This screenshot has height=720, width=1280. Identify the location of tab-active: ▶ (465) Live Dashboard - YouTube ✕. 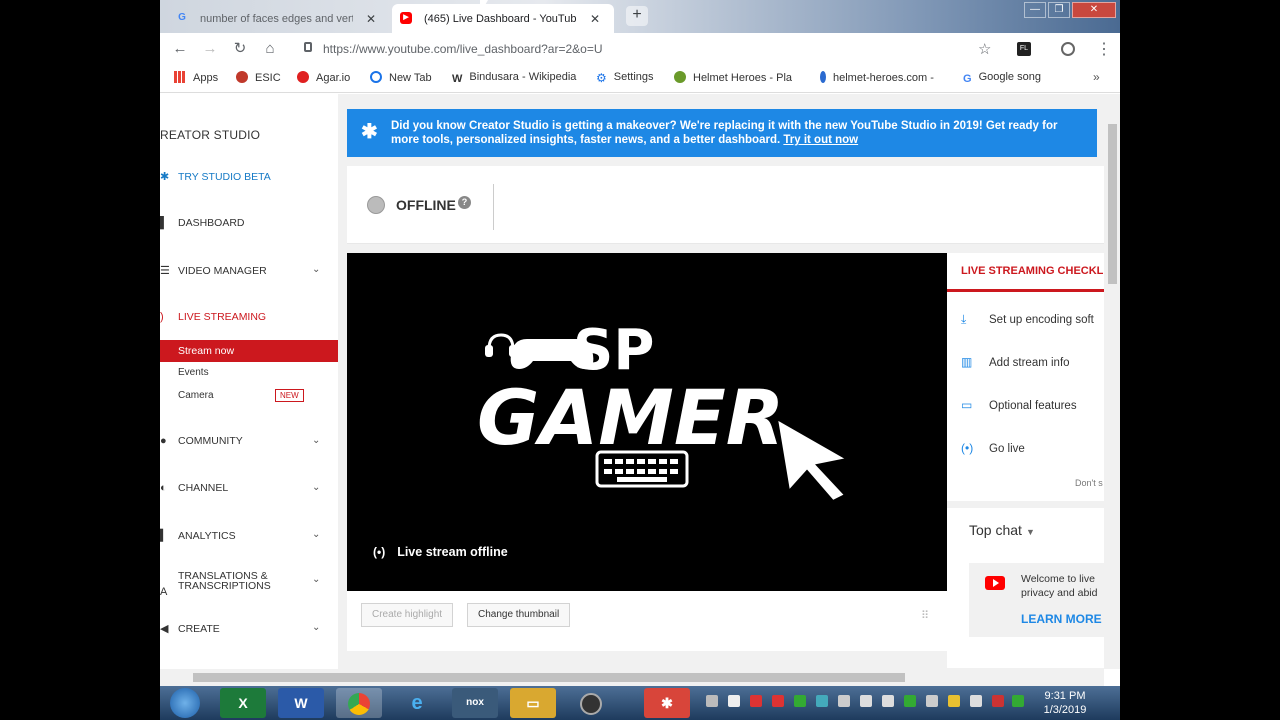
(503, 18).